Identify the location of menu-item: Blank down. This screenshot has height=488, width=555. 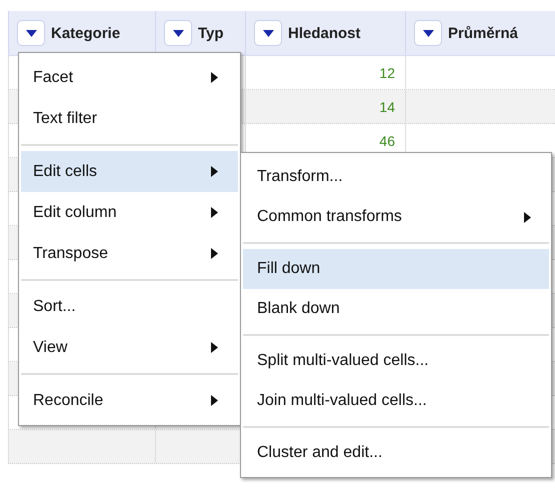
(396, 309).